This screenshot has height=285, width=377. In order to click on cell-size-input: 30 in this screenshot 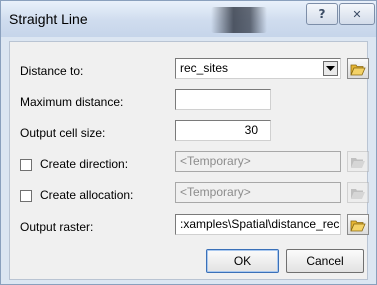, I will do `click(223, 130)`.